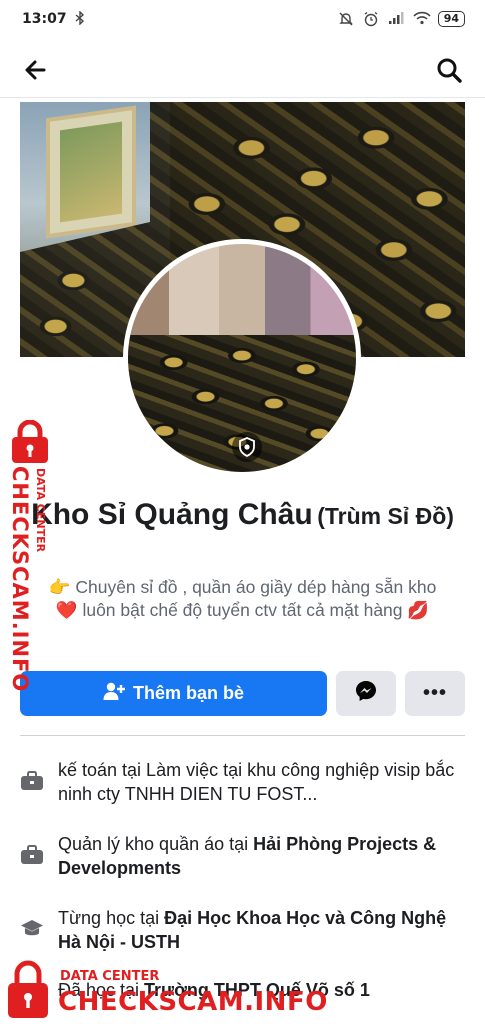 The image size is (485, 1024). What do you see at coordinates (66, 610) in the screenshot?
I see `heart-emoji-icon: ❤️` at bounding box center [66, 610].